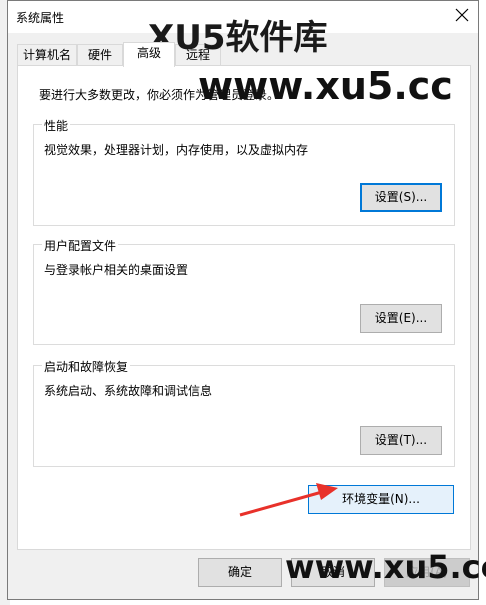 This screenshot has height=605, width=486. I want to click on close-icon, so click(462, 15).